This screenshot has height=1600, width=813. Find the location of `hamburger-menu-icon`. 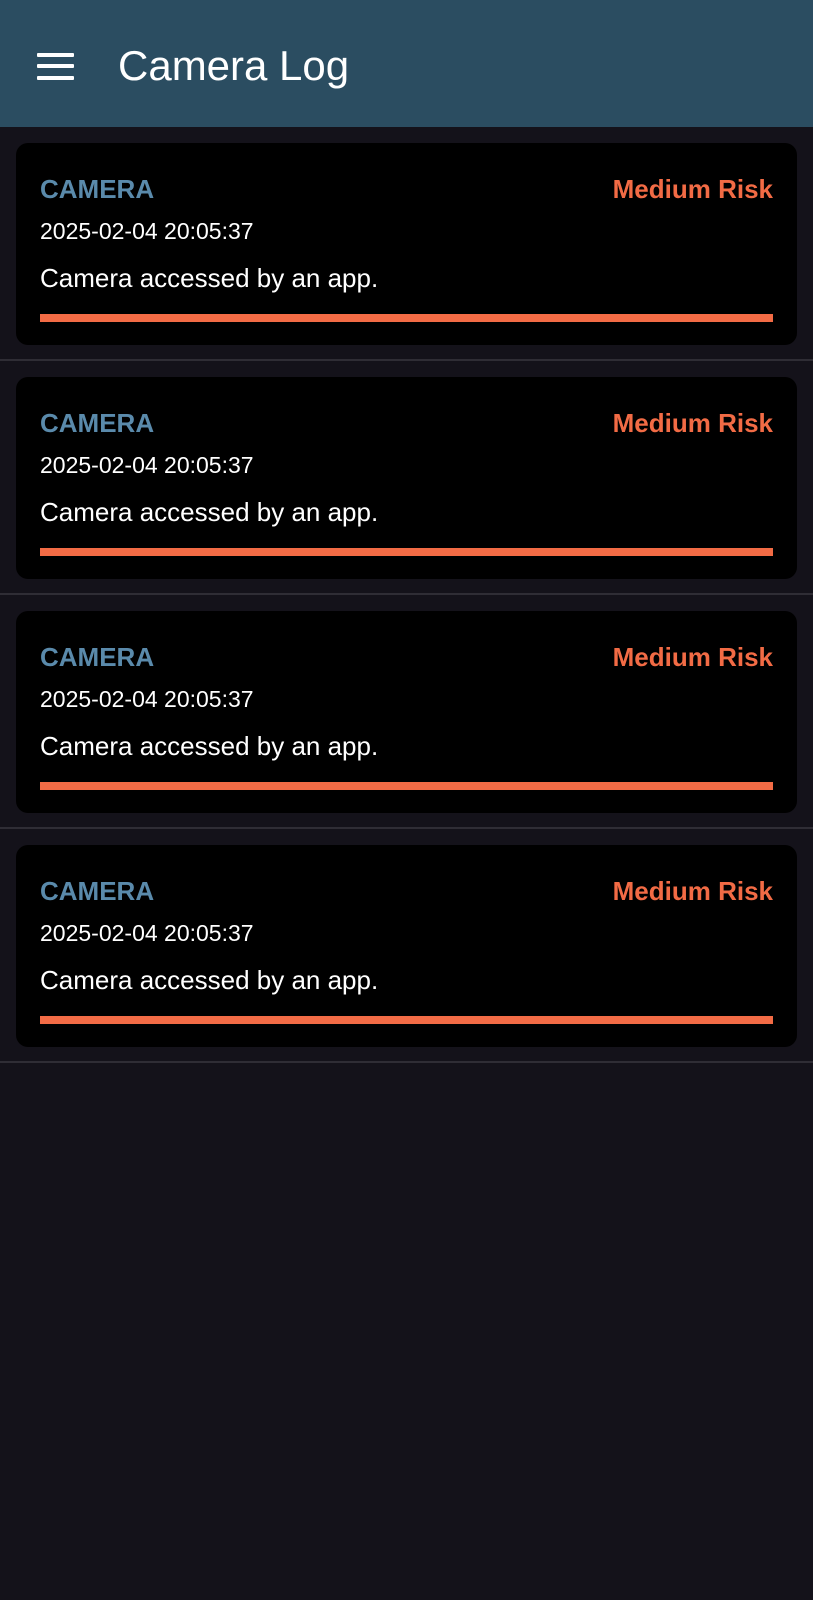

hamburger-menu-icon is located at coordinates (55, 66).